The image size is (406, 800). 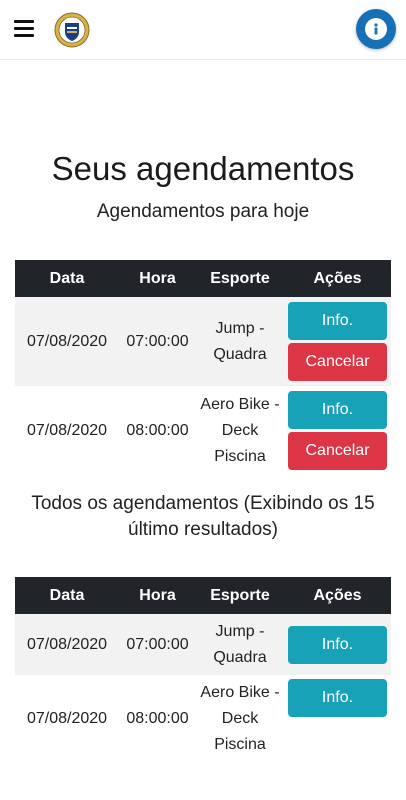 I want to click on institution-crest-icon, so click(x=72, y=30).